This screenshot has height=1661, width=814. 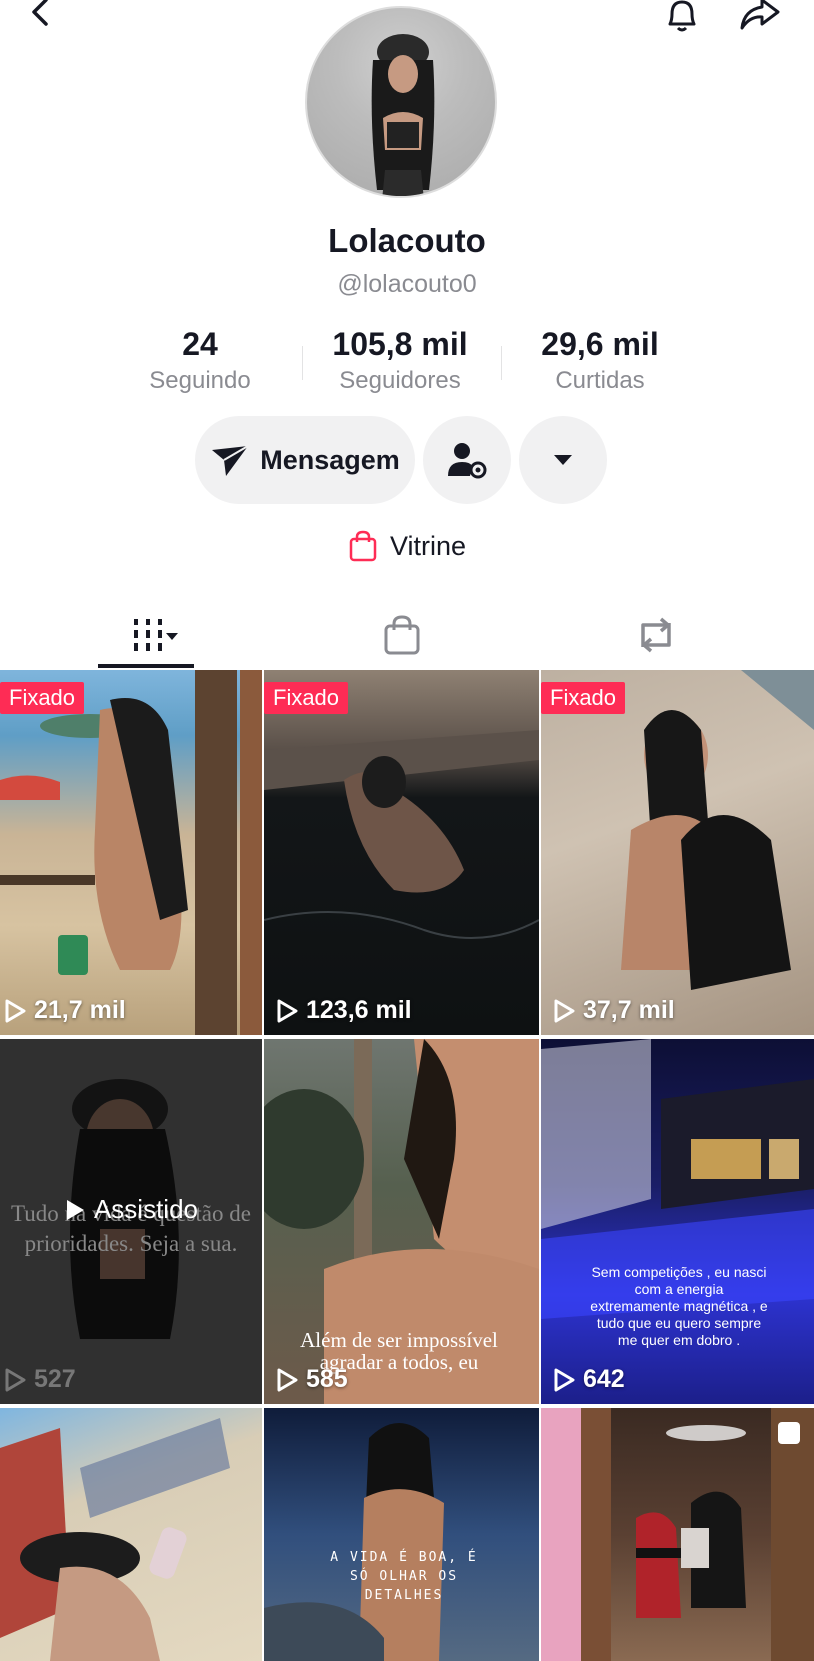 I want to click on videos-grid-icon, so click(x=156, y=635).